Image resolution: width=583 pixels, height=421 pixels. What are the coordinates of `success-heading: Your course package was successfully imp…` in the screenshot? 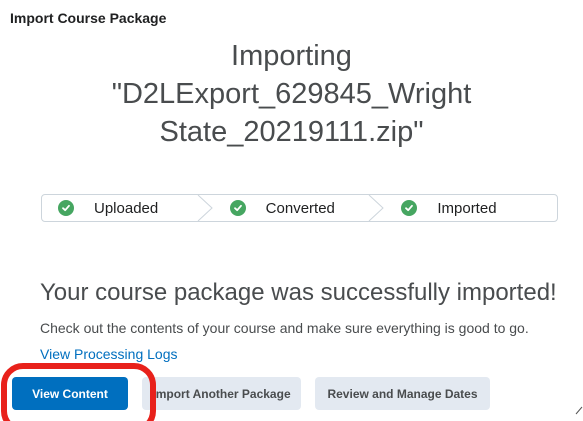 It's located at (298, 292).